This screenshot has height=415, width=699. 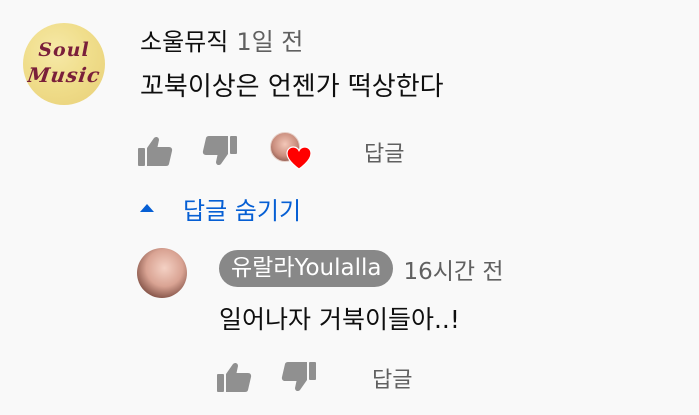 I want to click on hide-replies-button: 답글 숨기기, so click(x=219, y=208).